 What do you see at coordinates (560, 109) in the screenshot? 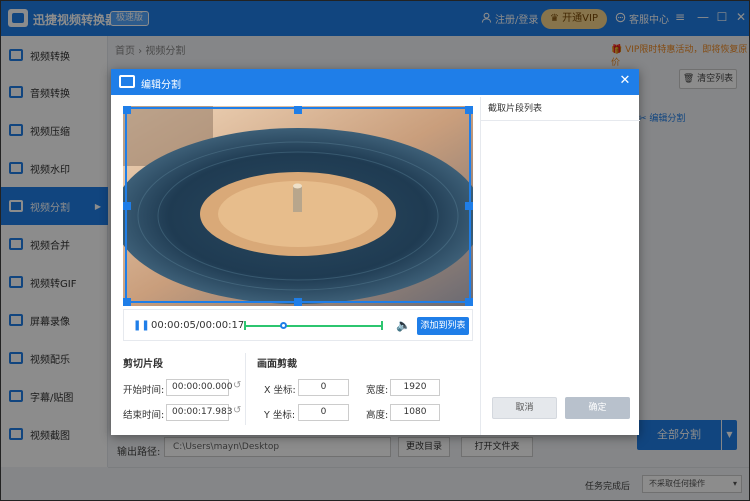
I see `clips-header: 截取片段列表` at bounding box center [560, 109].